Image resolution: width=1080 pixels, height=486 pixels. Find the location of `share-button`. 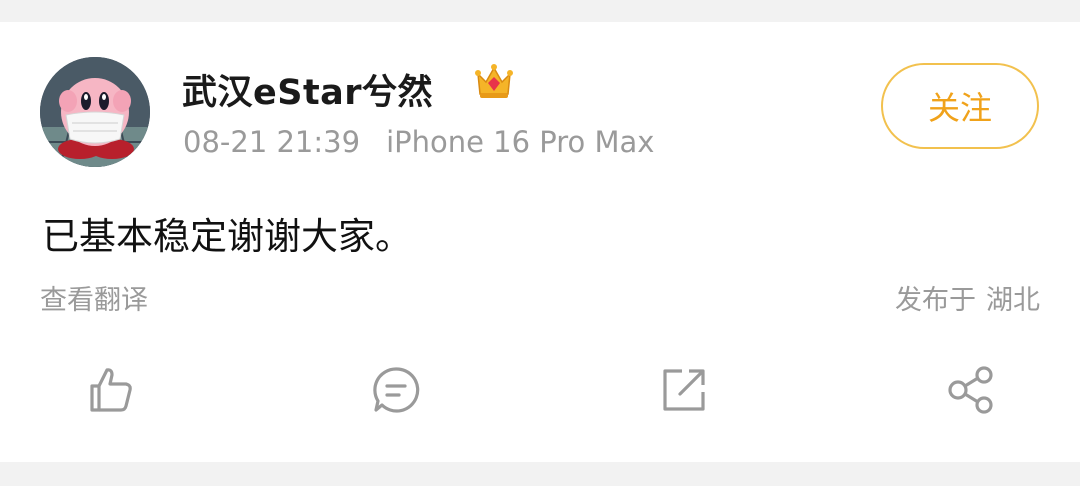

share-button is located at coordinates (970, 390).